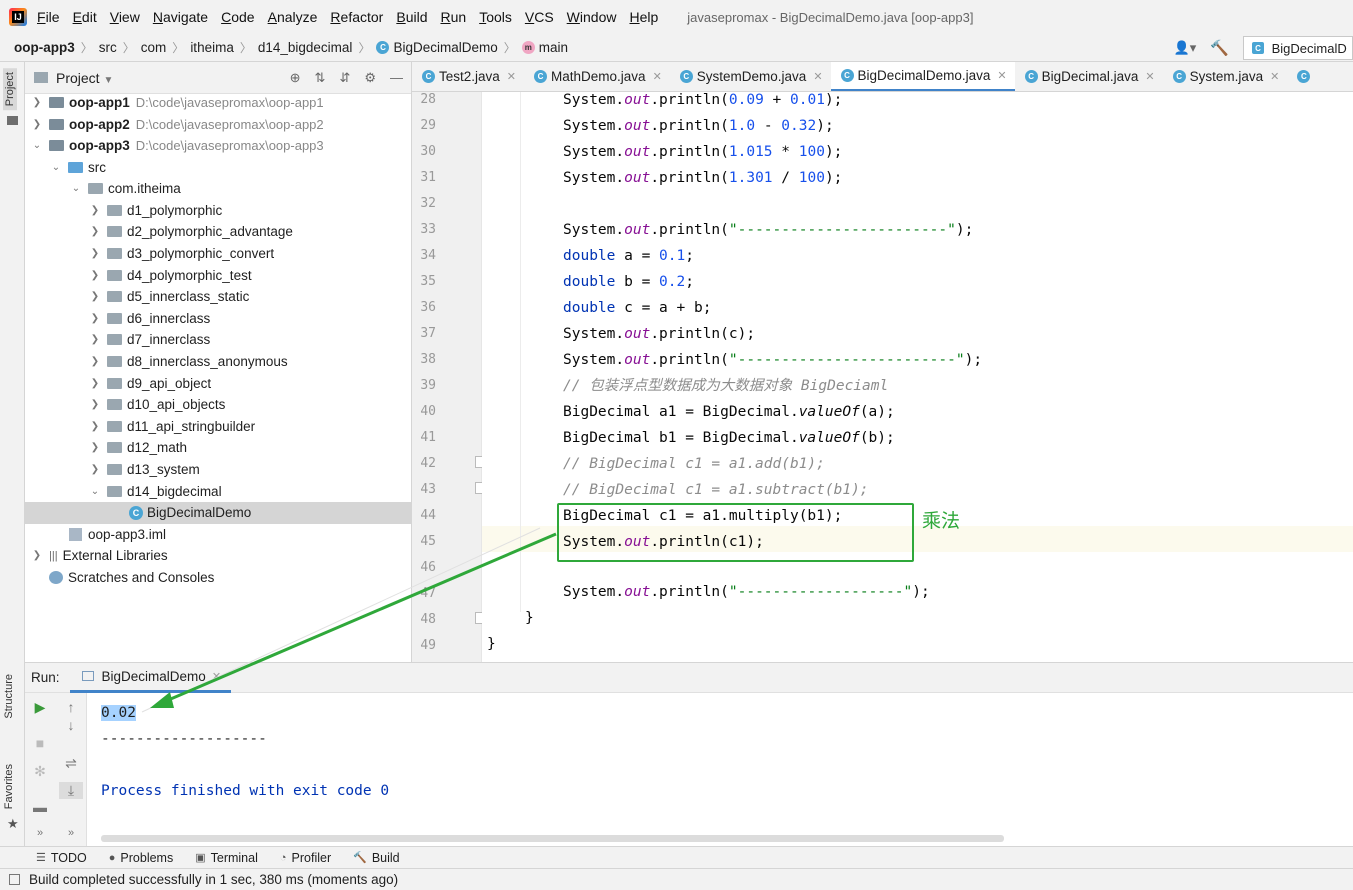 This screenshot has width=1353, height=890. I want to click on menu-build: Build, so click(411, 17).